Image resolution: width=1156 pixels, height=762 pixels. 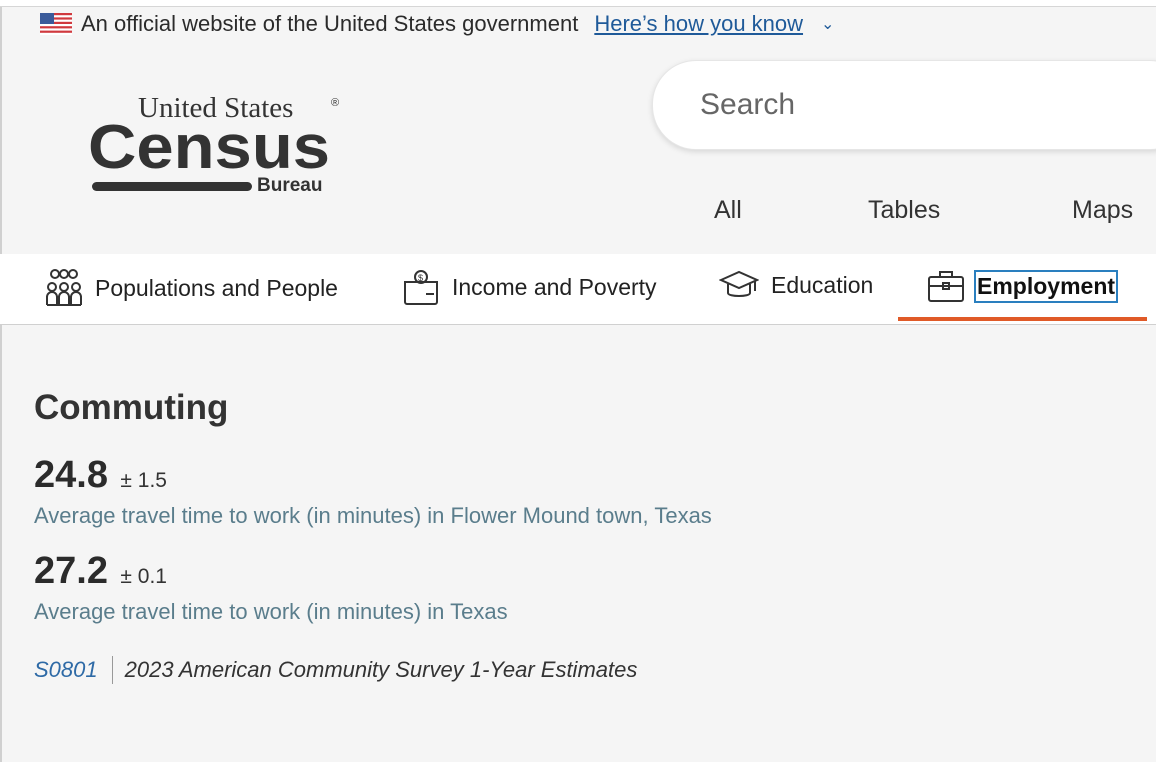 I want to click on source-divider, so click(x=112, y=670).